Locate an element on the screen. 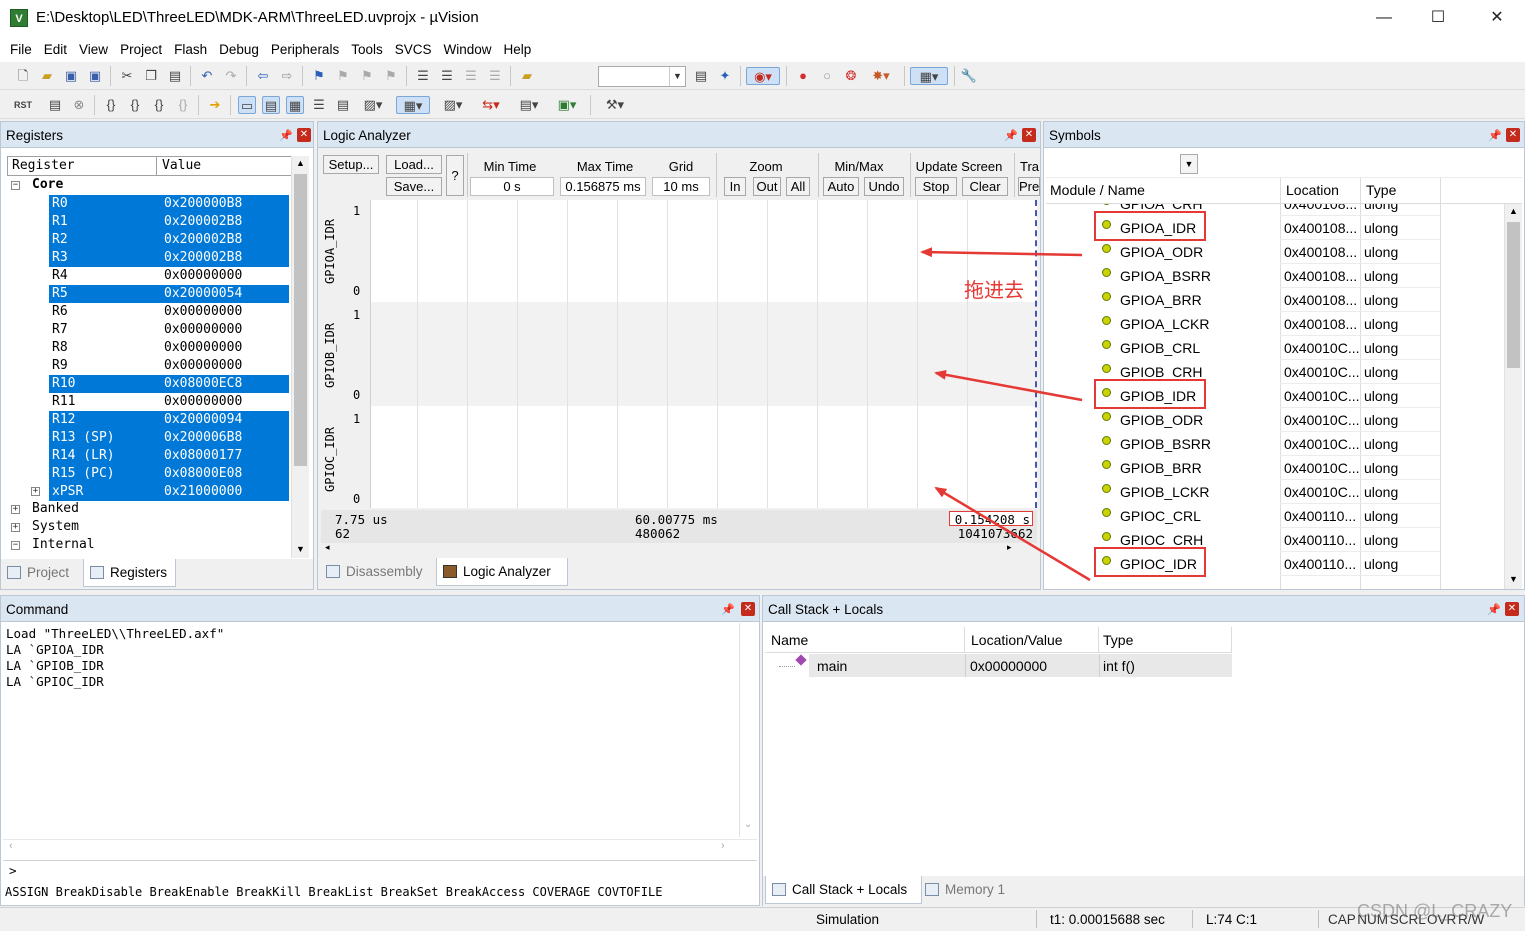 This screenshot has width=1525, height=931. arrow-gpioc is located at coordinates (1012, 534).